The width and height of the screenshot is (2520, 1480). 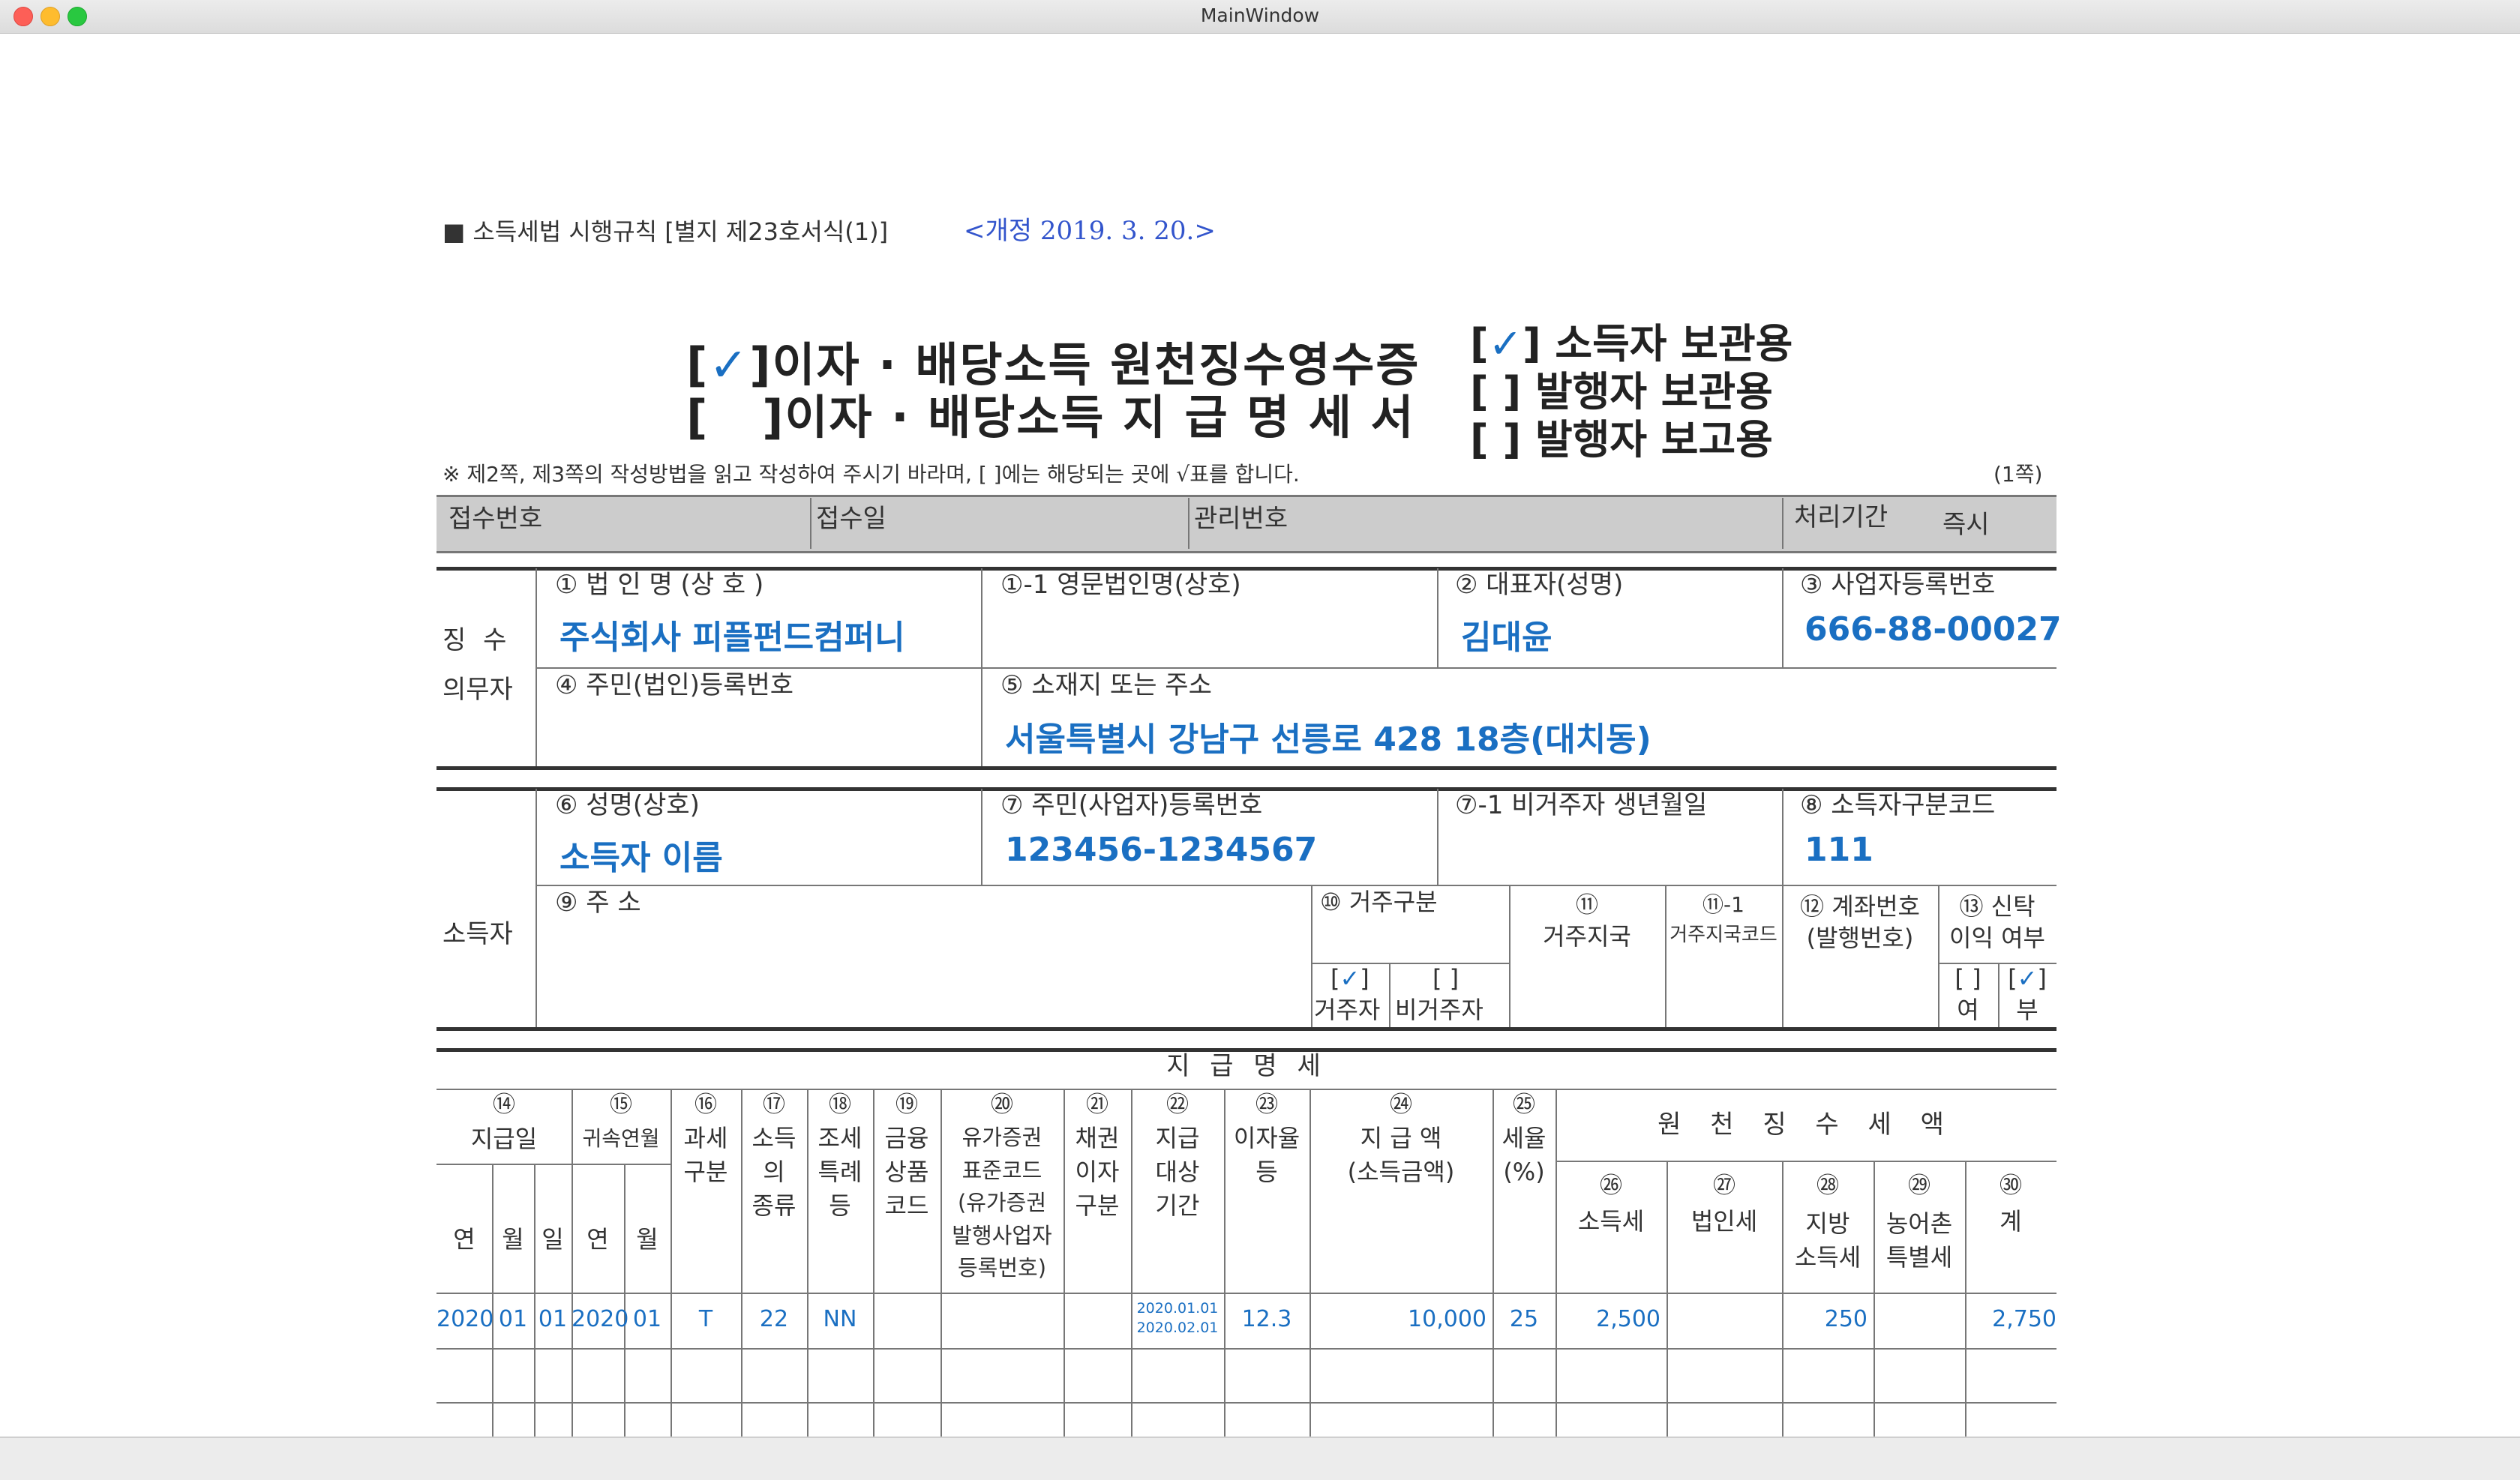 I want to click on account-no-label-2: (발행번호), so click(x=1860, y=938).